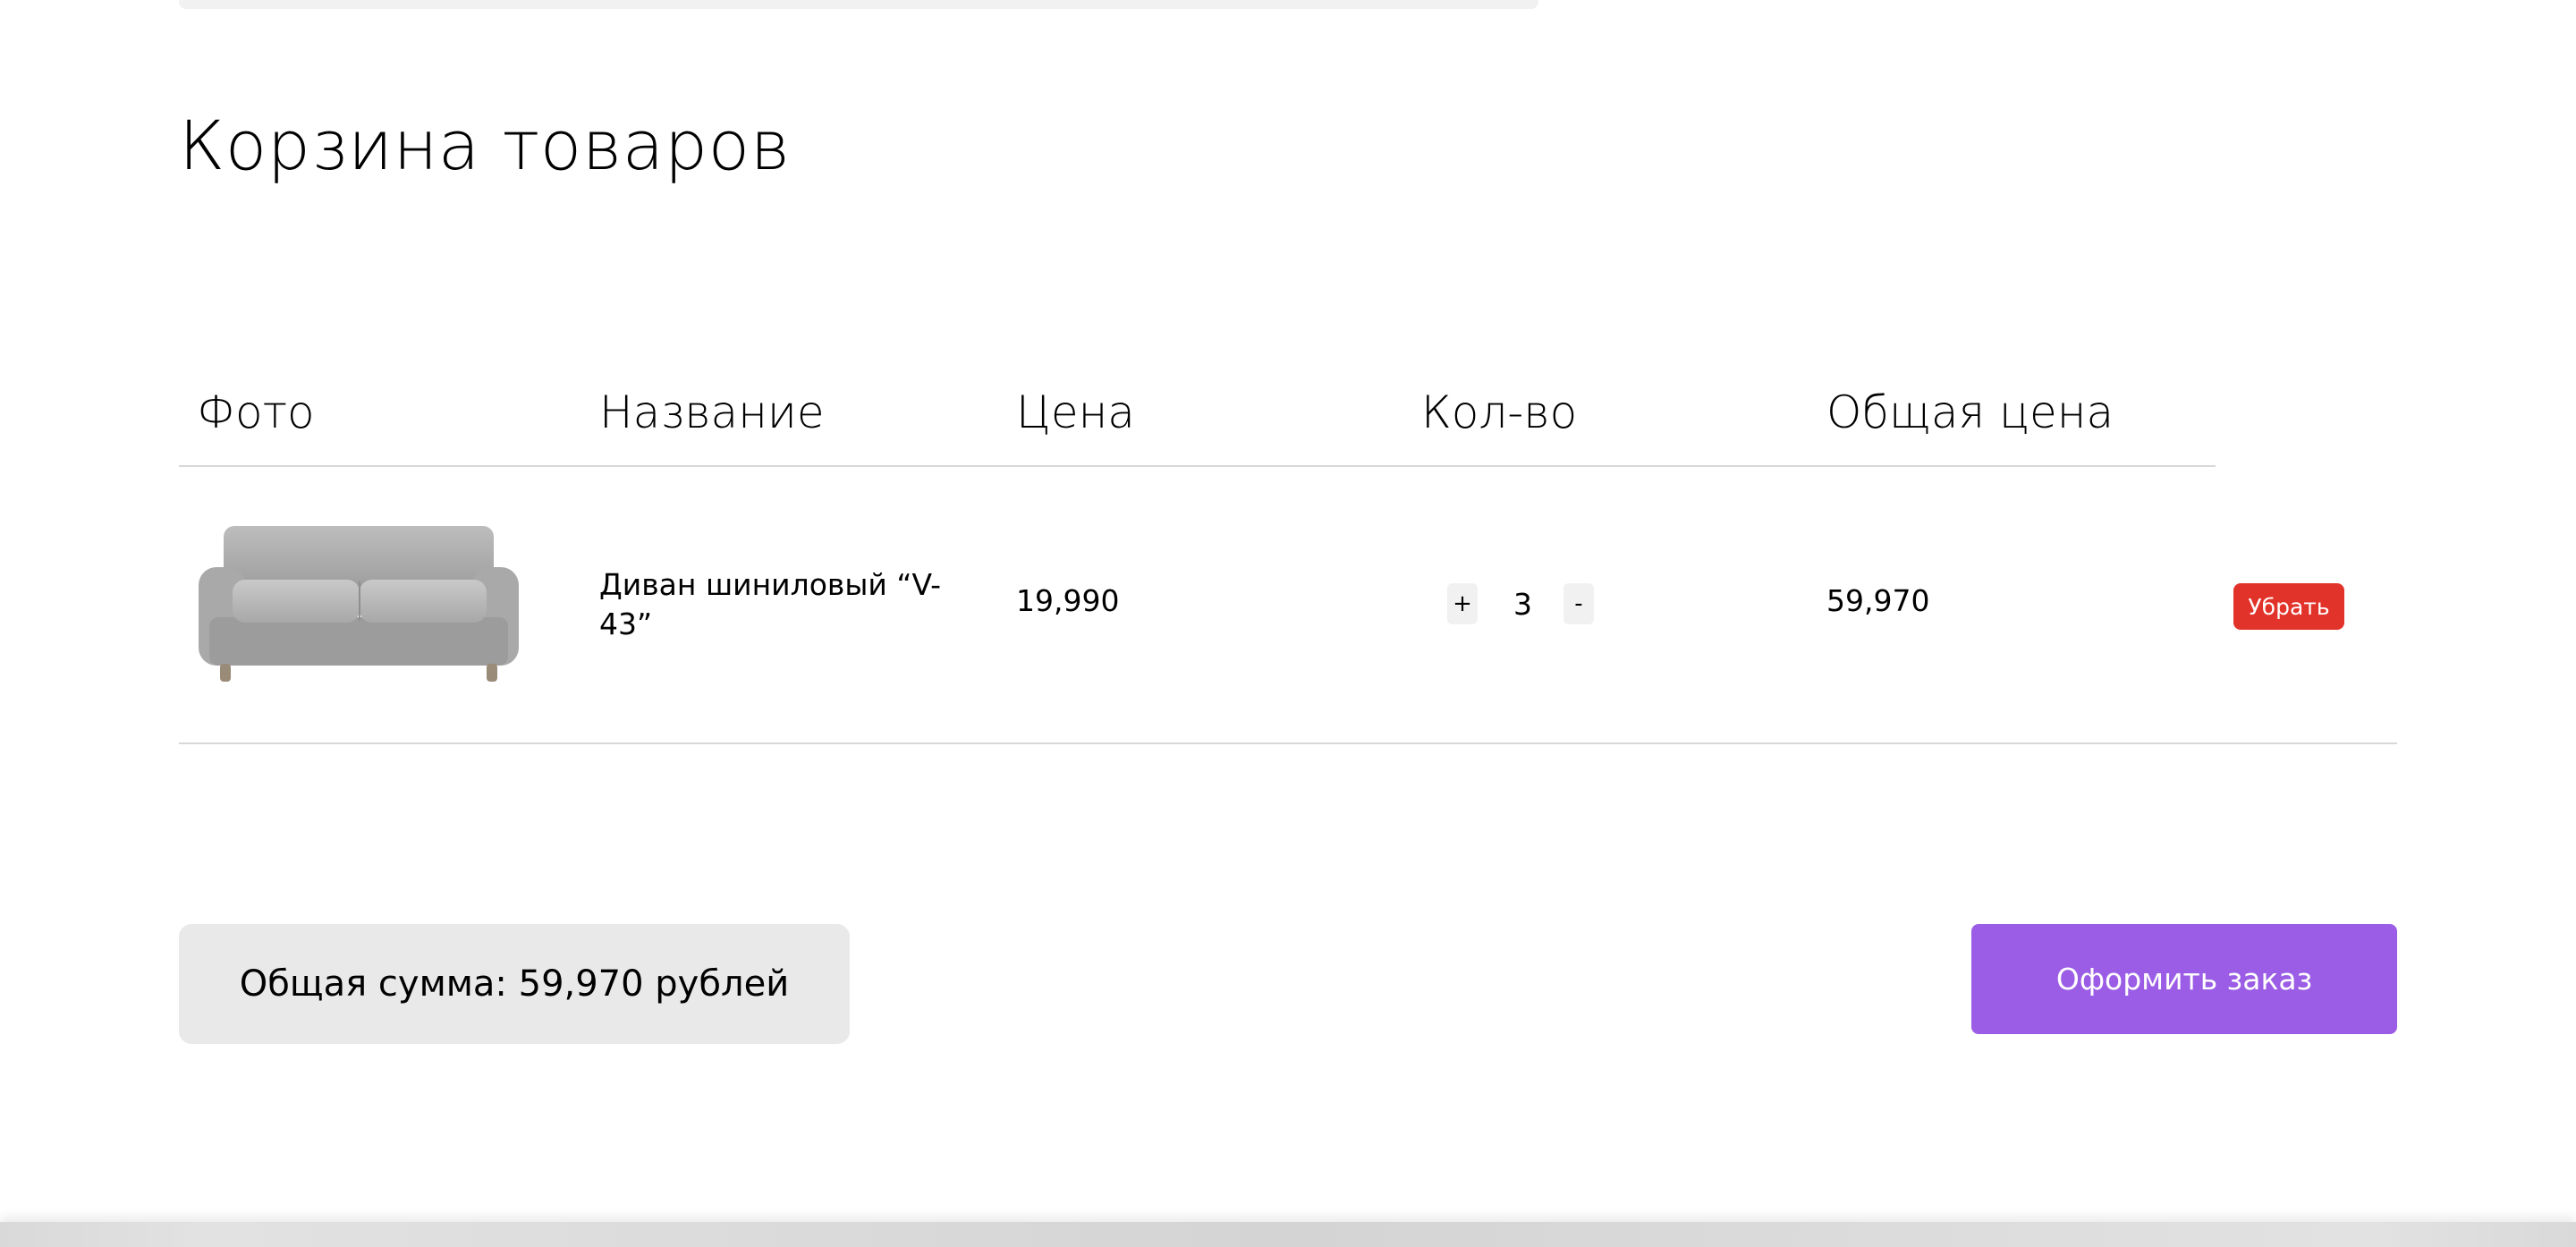 Image resolution: width=2576 pixels, height=1247 pixels. Describe the element at coordinates (712, 412) in the screenshot. I see `header-name: Название` at that location.